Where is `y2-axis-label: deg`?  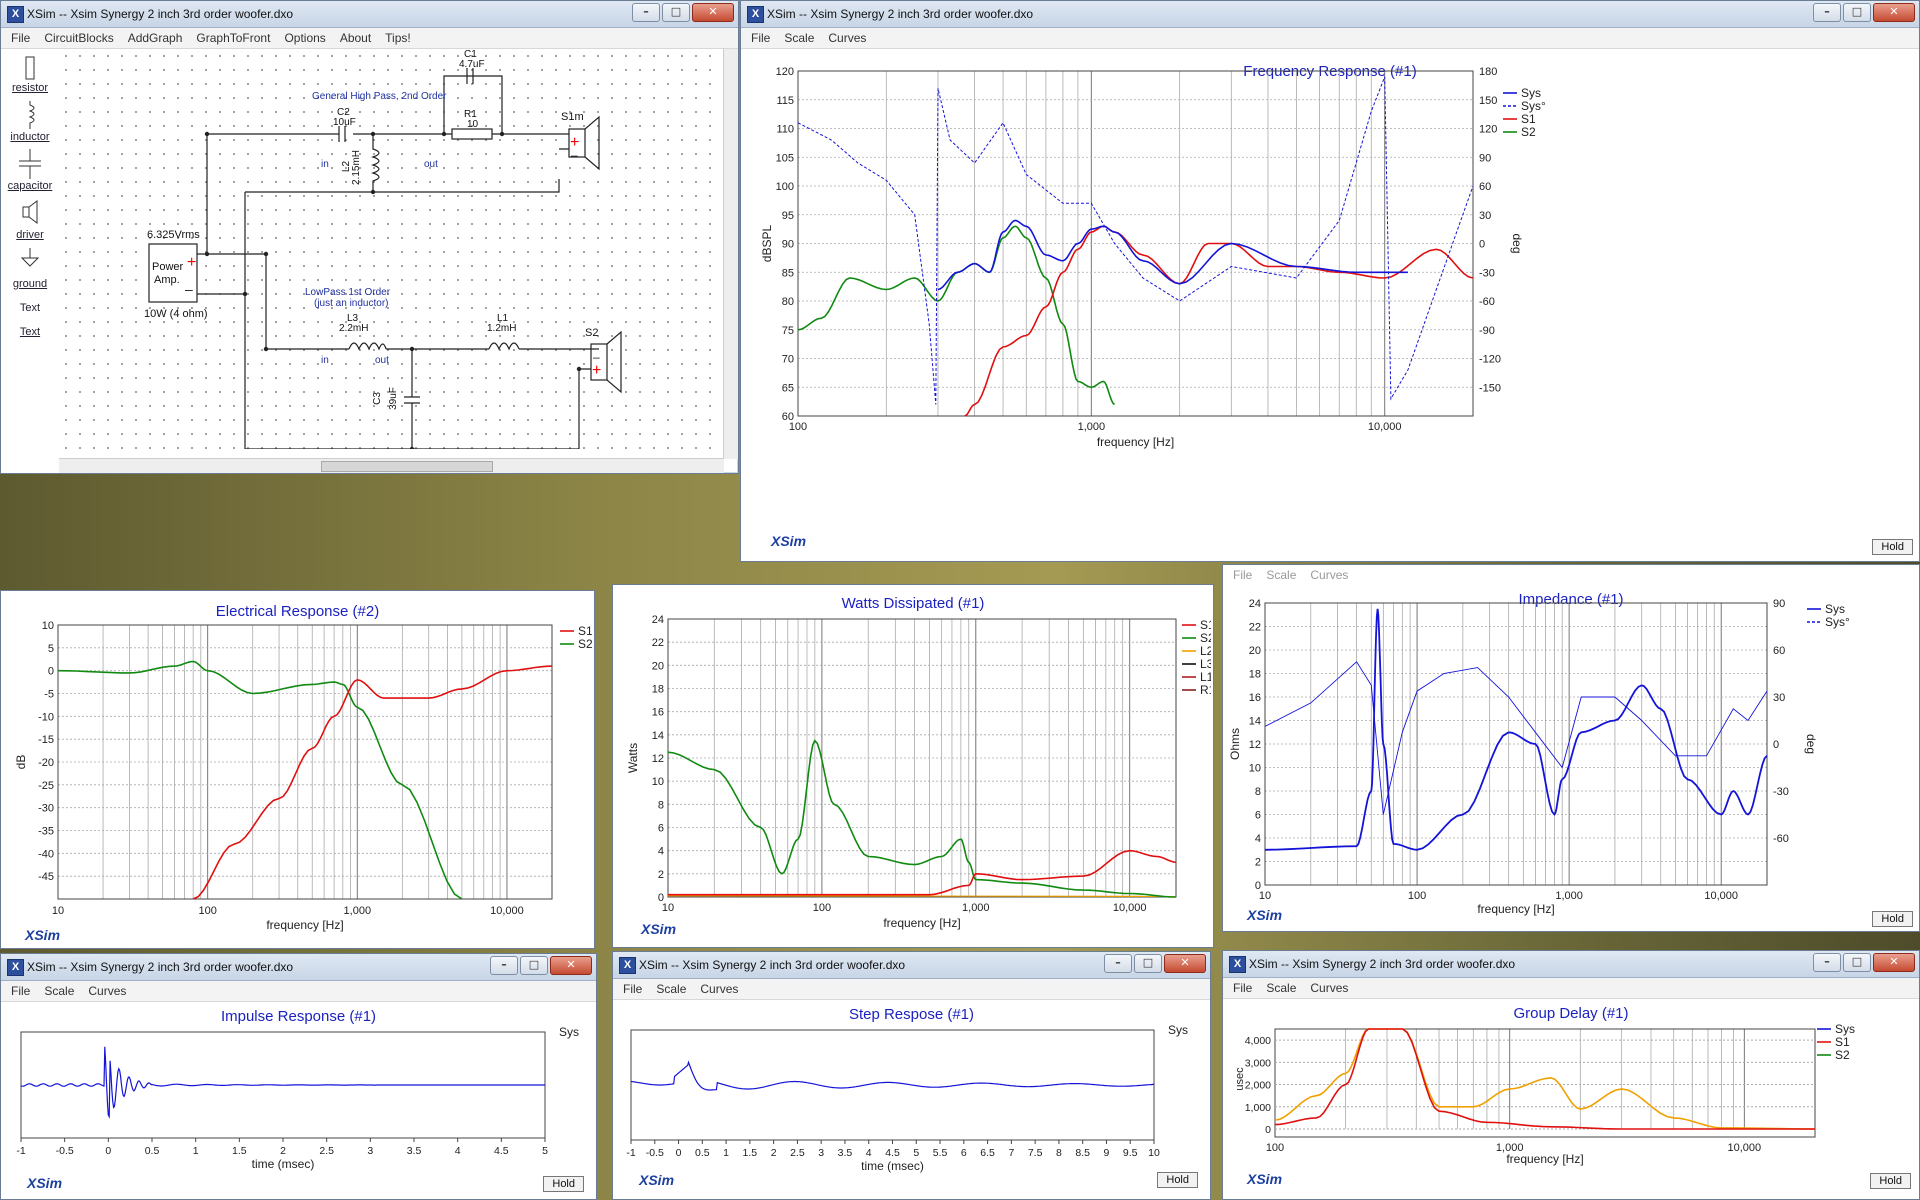 y2-axis-label: deg is located at coordinates (1811, 744).